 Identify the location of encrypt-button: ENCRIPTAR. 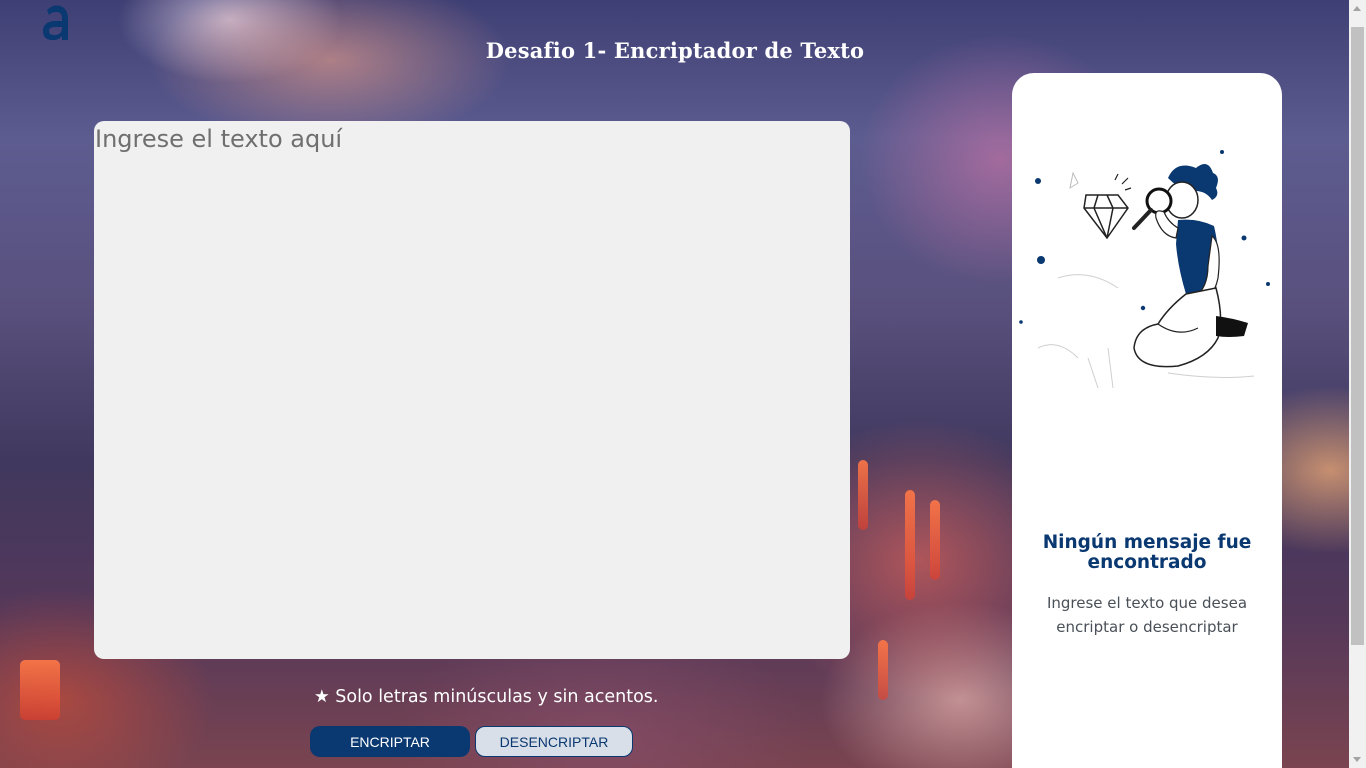
(390, 741).